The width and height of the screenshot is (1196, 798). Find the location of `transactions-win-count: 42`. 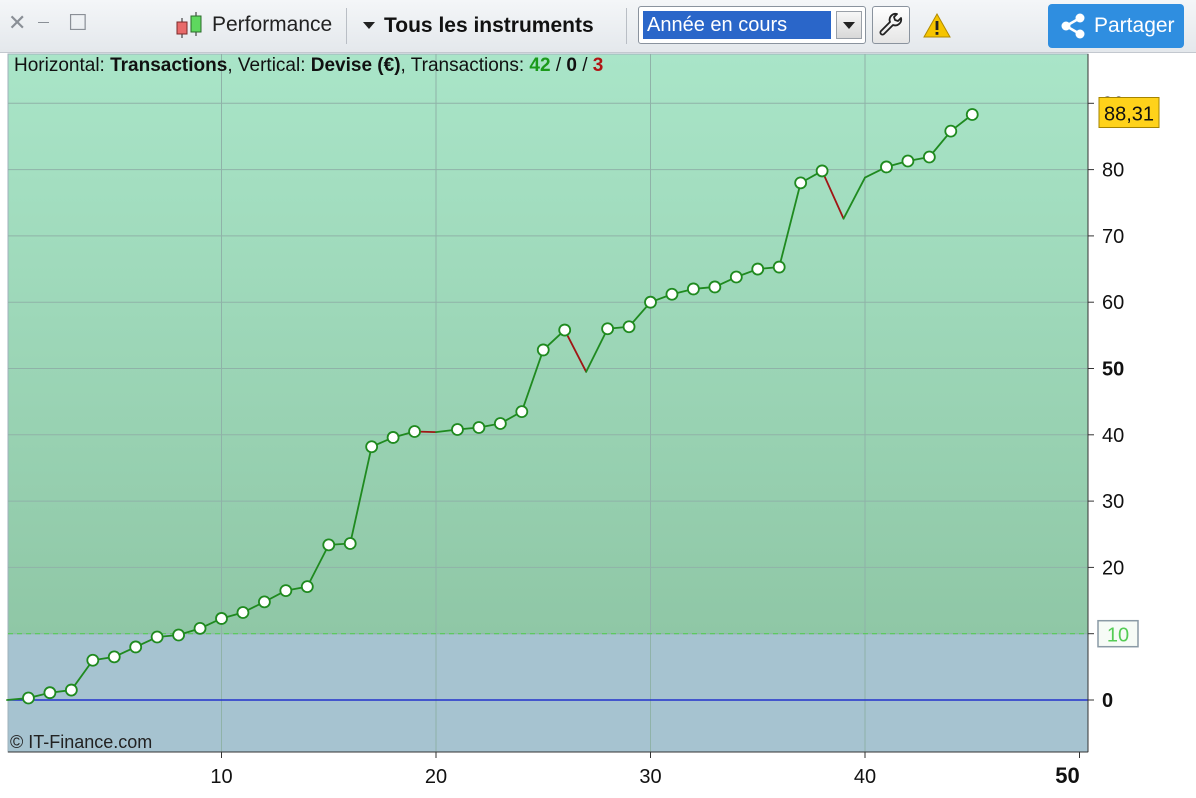

transactions-win-count: 42 is located at coordinates (540, 65).